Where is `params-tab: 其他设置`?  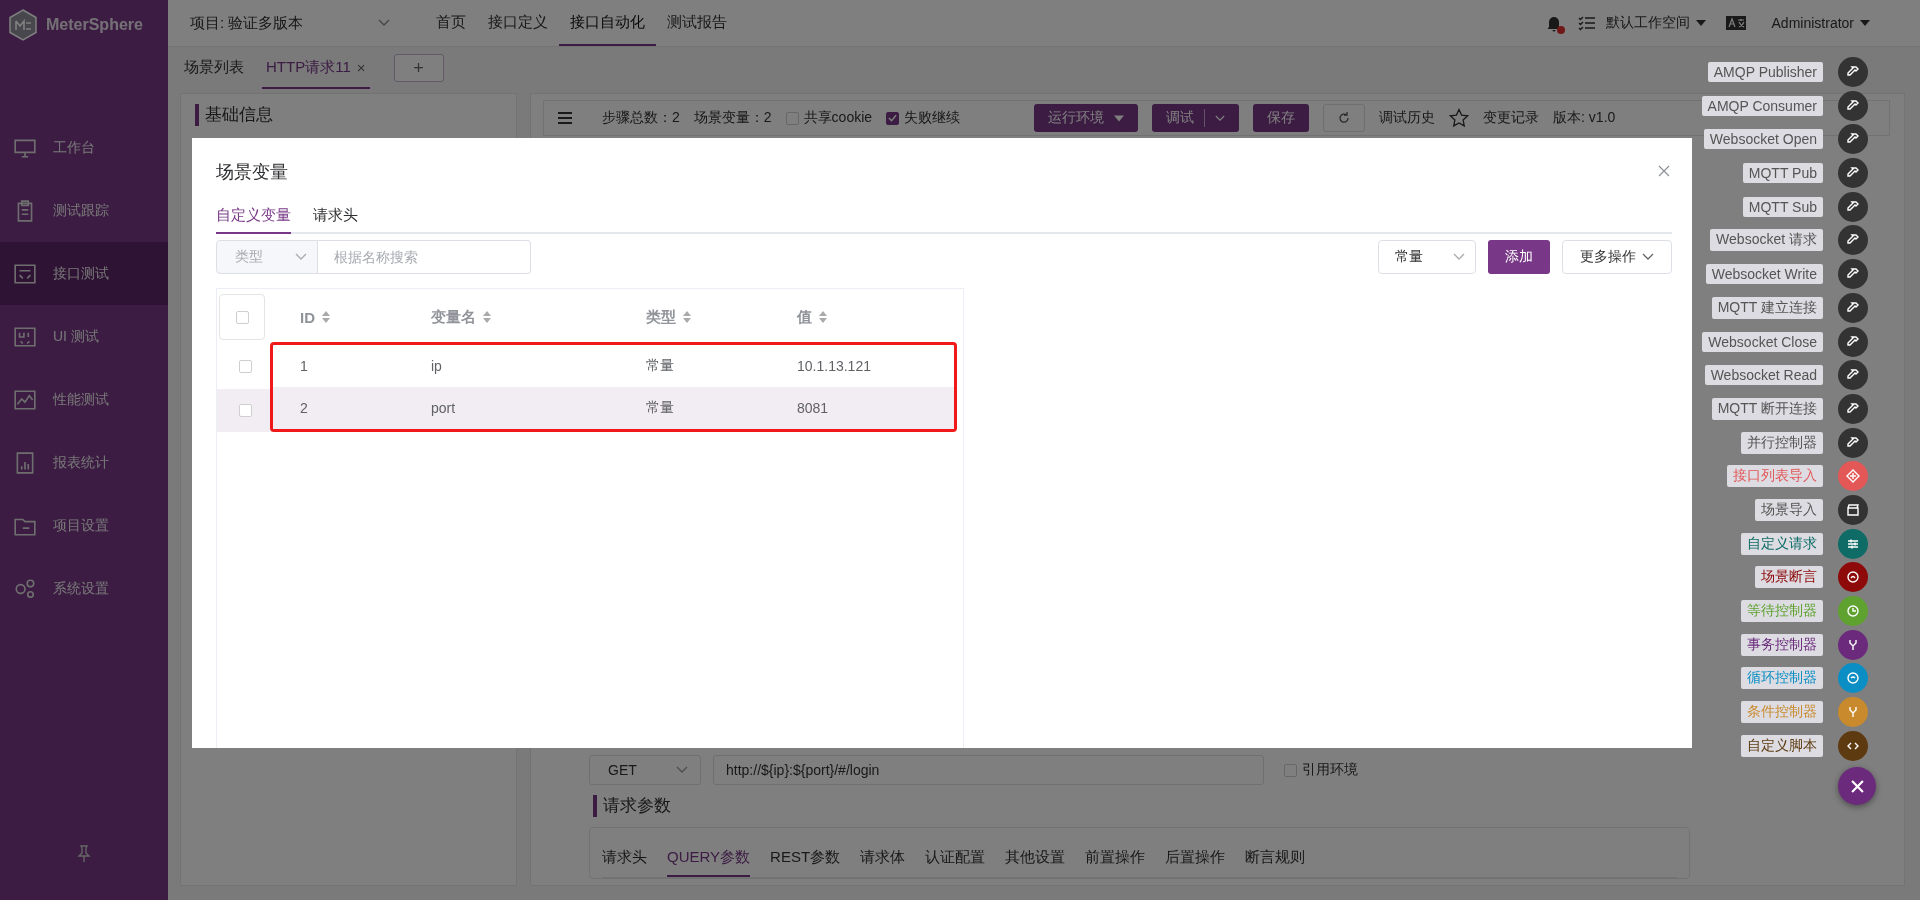 params-tab: 其他设置 is located at coordinates (1035, 859).